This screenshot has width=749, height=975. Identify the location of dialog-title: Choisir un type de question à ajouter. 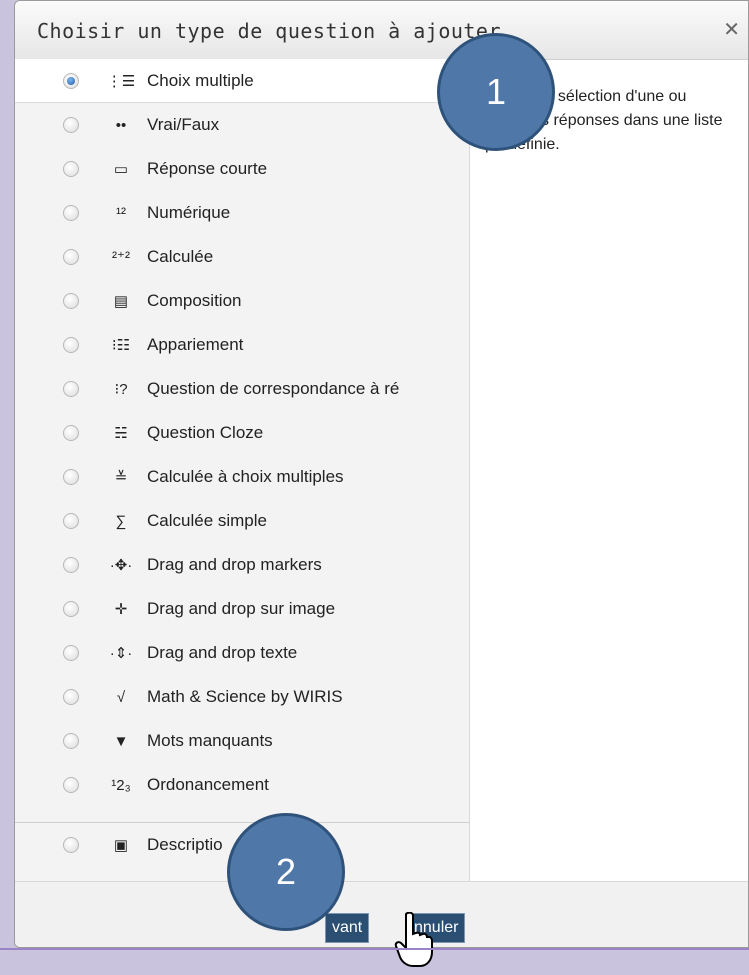
(269, 31).